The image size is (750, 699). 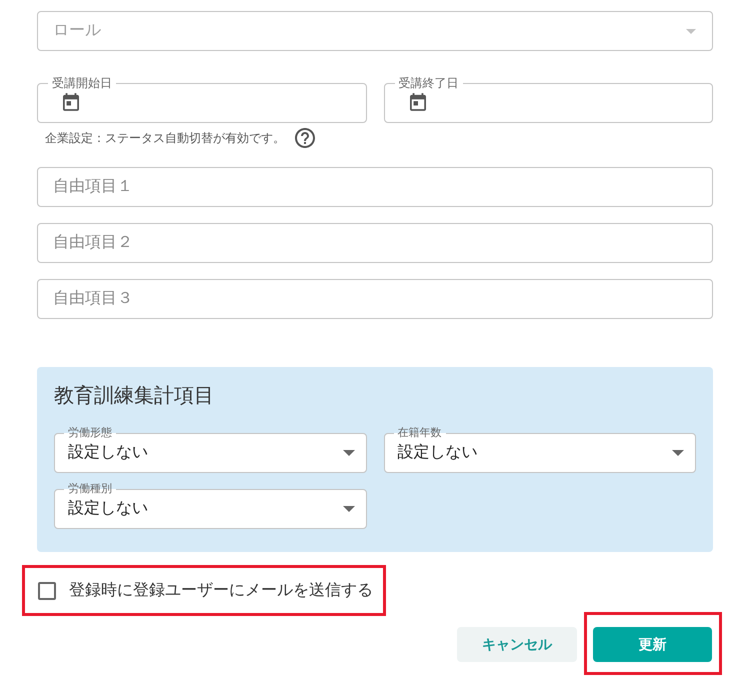 What do you see at coordinates (90, 489) in the screenshot?
I see `field-label: 労働種別` at bounding box center [90, 489].